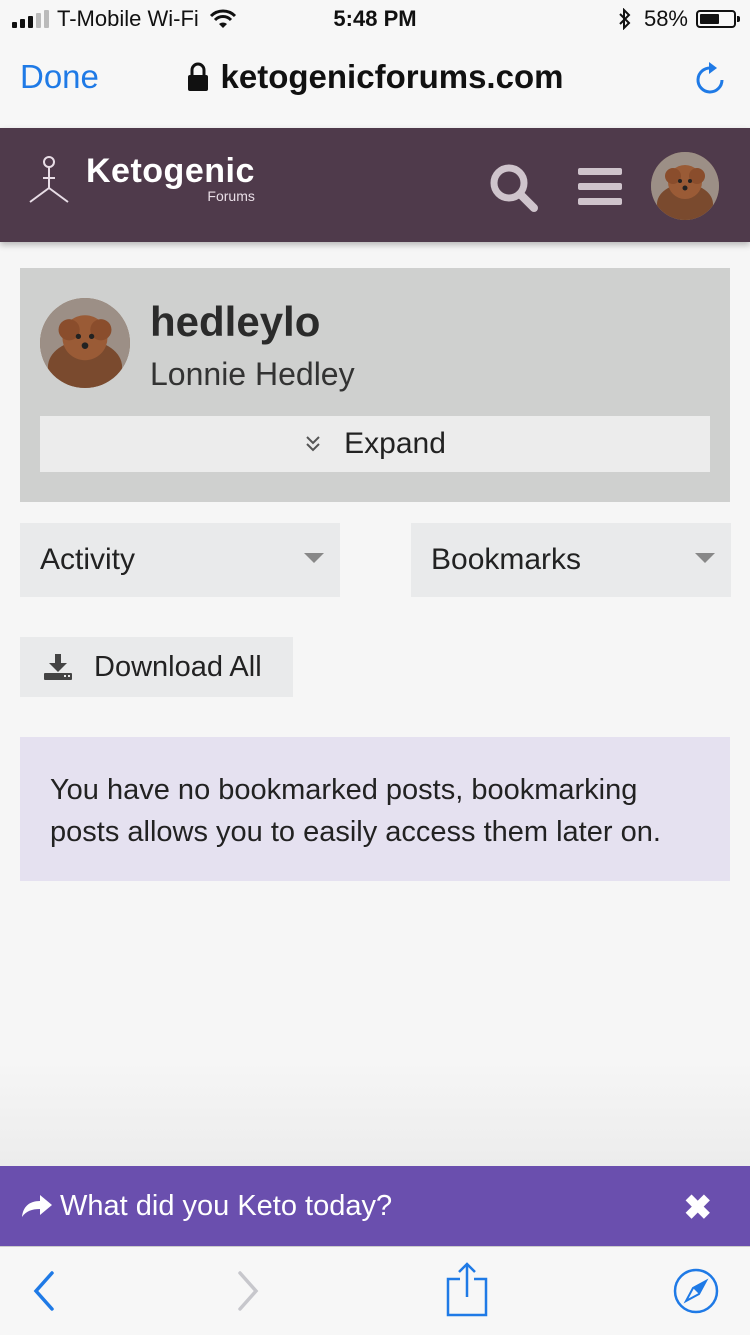 The image size is (750, 1335). Describe the element at coordinates (375, 20) in the screenshot. I see `status-bar: T-Mobile Wi-Fi 5:48 PM 58%` at that location.